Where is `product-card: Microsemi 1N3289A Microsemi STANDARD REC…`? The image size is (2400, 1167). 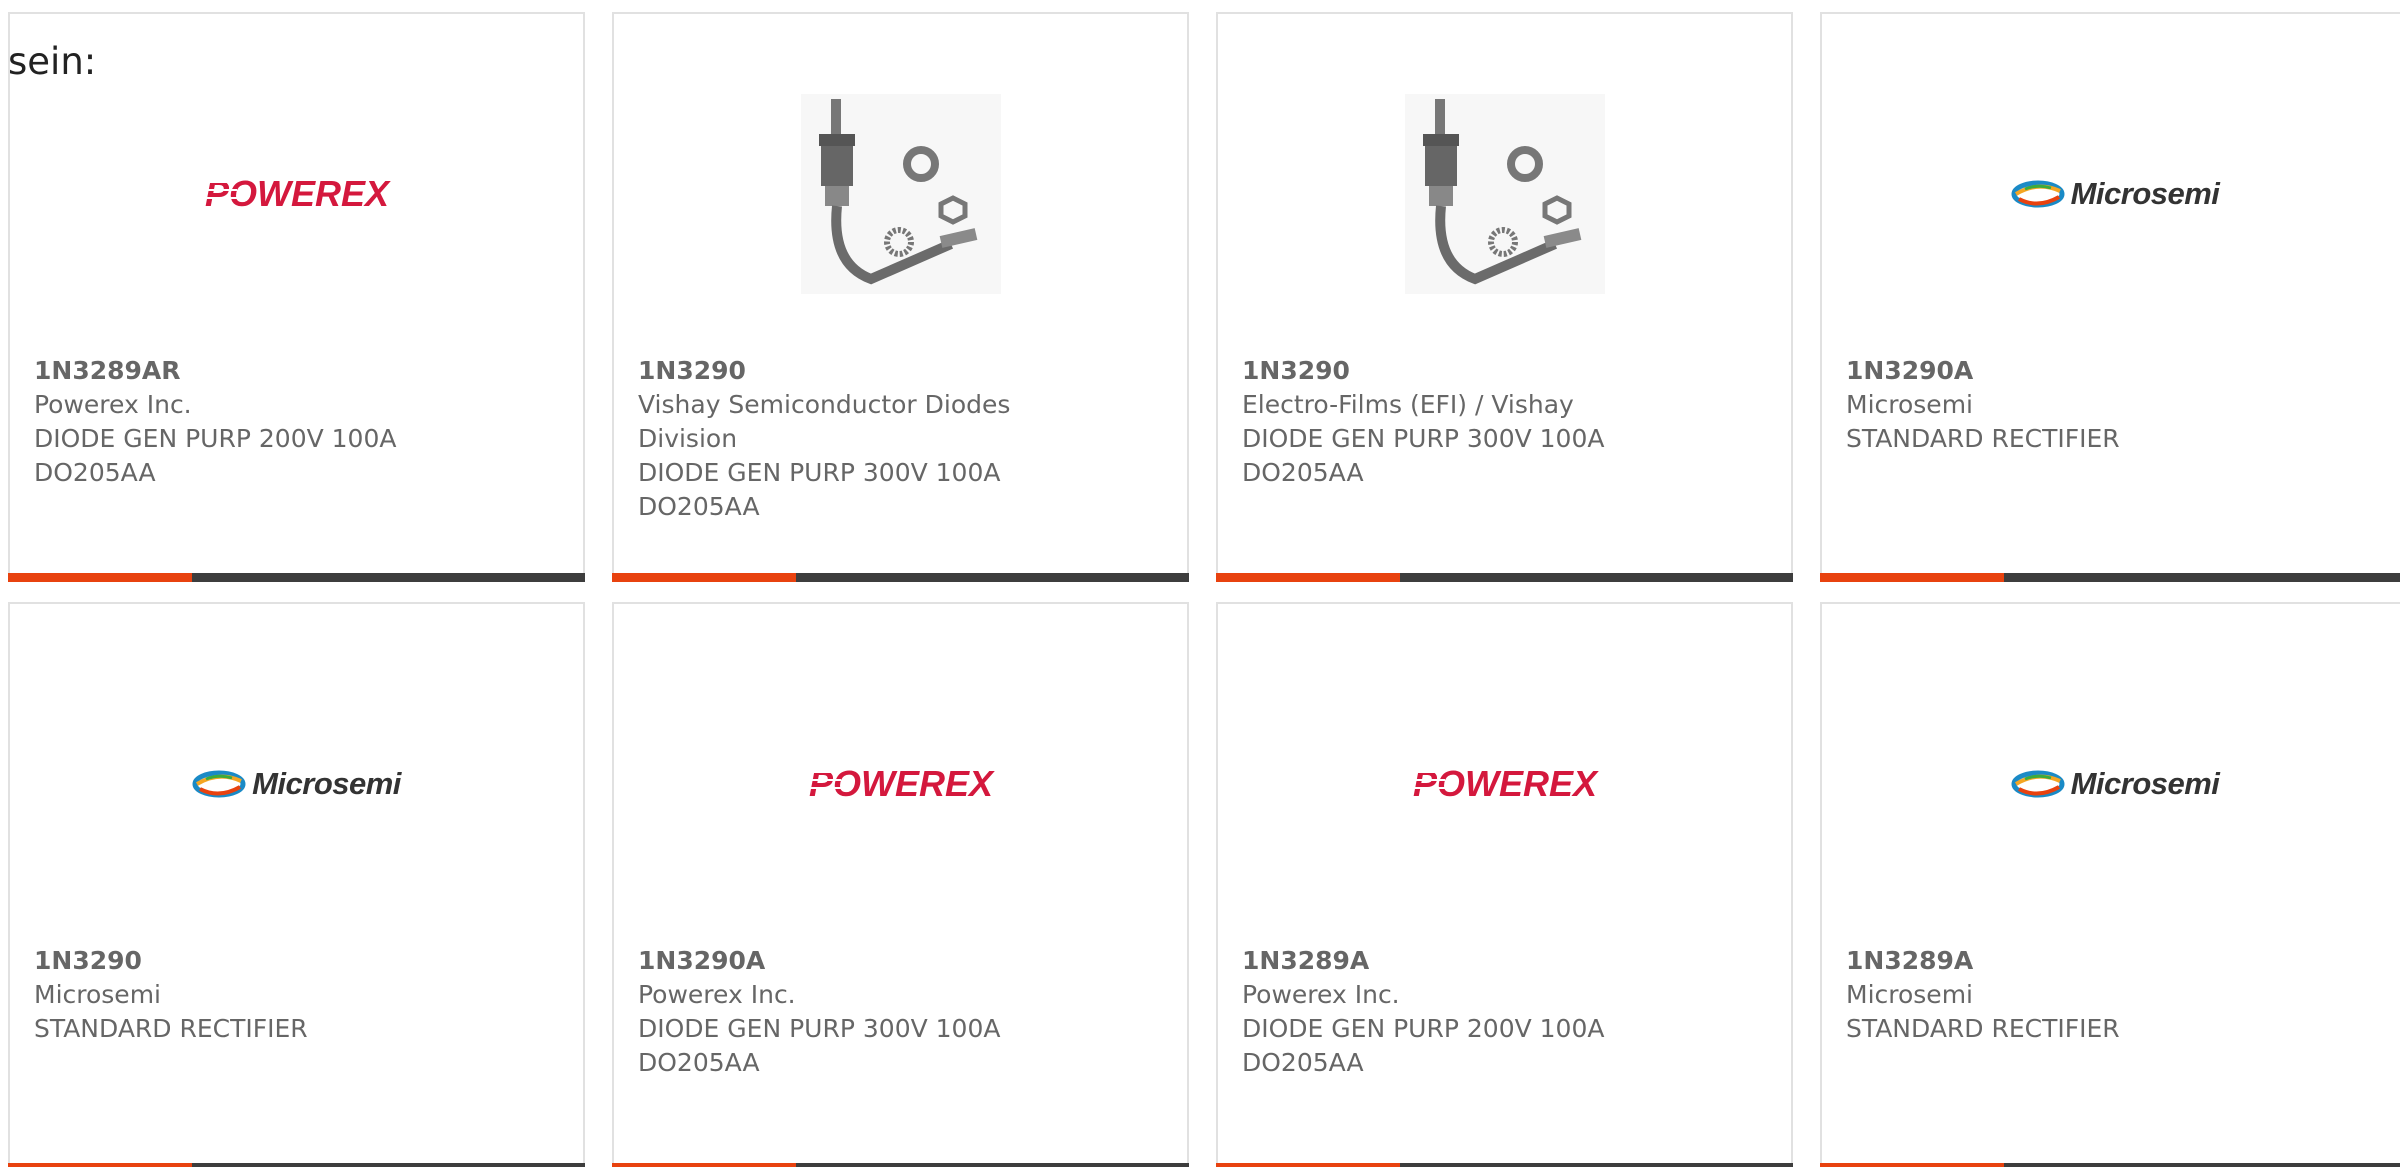 product-card: Microsemi 1N3289A Microsemi STANDARD REC… is located at coordinates (2110, 884).